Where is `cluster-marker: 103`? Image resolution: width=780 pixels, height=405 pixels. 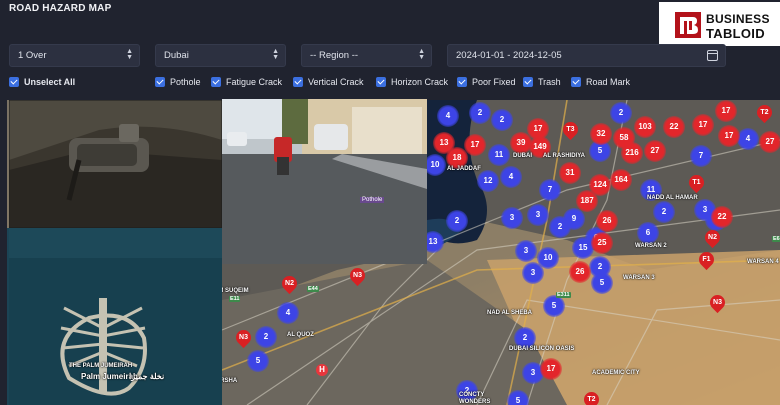 cluster-marker: 103 is located at coordinates (645, 127).